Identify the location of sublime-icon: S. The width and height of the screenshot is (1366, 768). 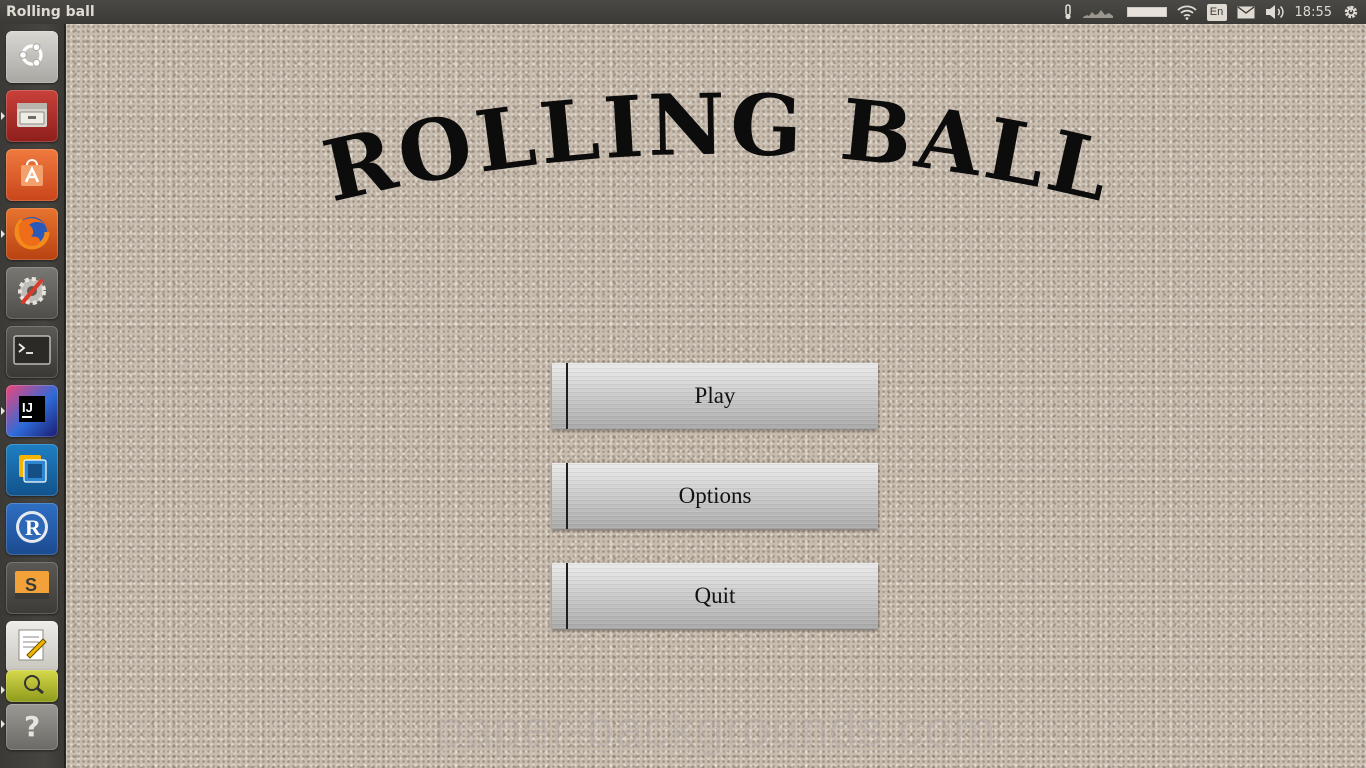
(32, 588).